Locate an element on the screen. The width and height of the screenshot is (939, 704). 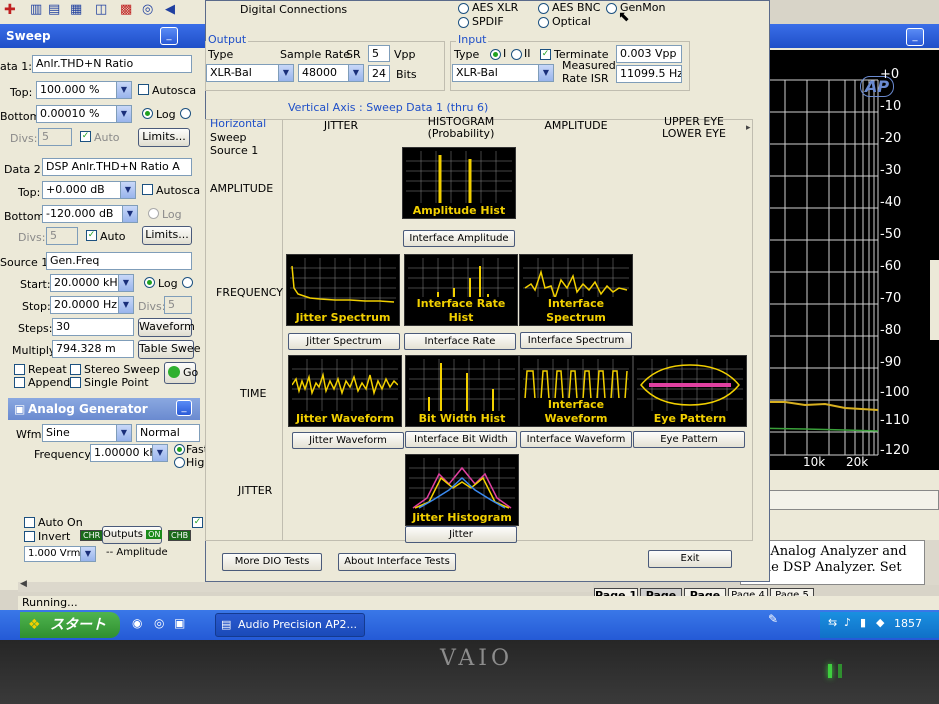
amplitude-hist-thumbnail: Amplitude Hist is located at coordinates (459, 183).